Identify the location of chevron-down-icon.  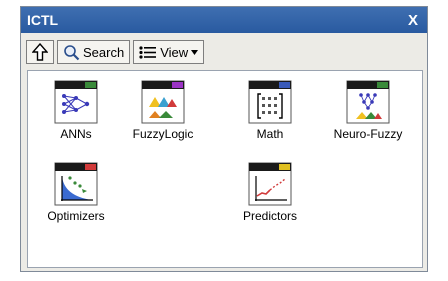
(195, 52).